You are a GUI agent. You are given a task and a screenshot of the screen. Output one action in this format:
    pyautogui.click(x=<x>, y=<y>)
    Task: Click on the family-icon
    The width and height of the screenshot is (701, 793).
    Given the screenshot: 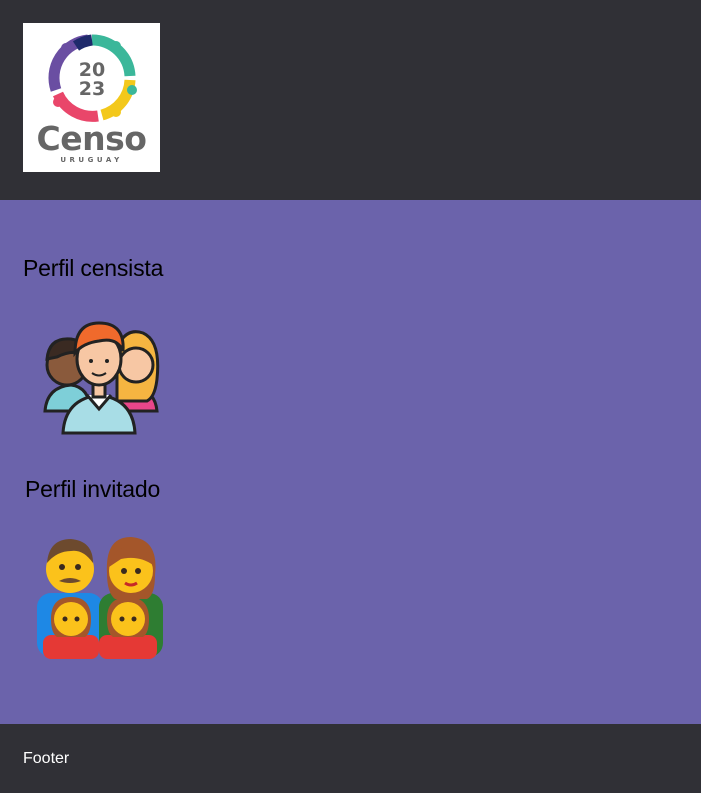 What is the action you would take?
    pyautogui.click(x=100, y=596)
    